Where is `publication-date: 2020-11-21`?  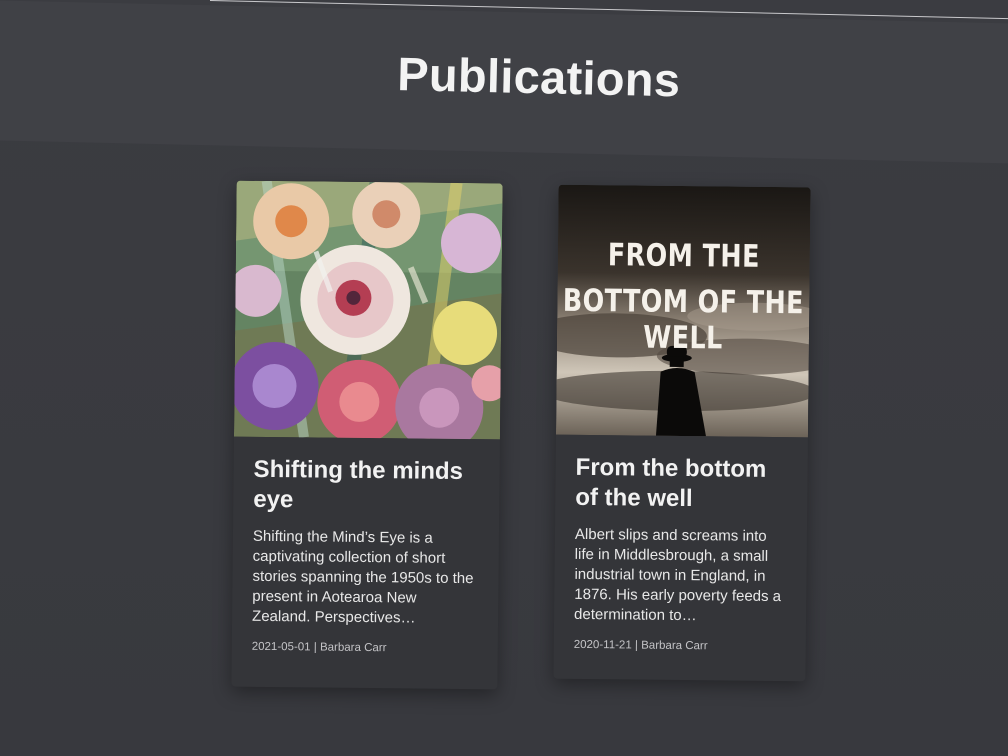
publication-date: 2020-11-21 is located at coordinates (602, 645).